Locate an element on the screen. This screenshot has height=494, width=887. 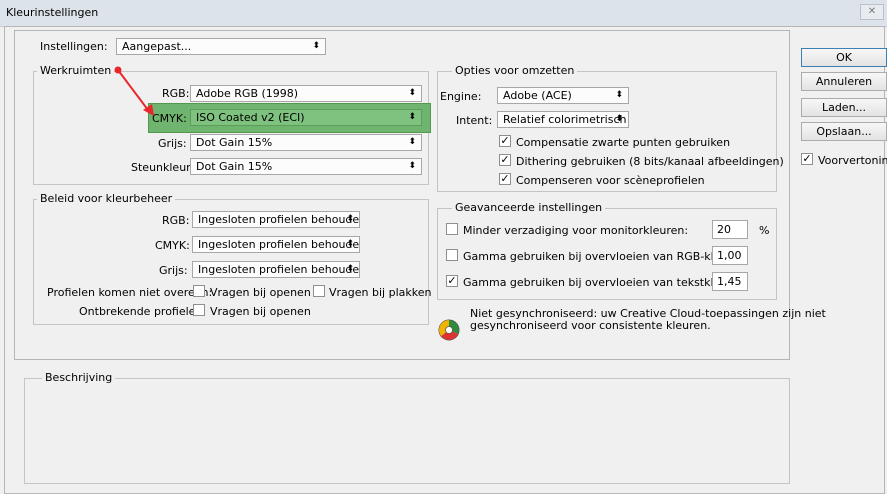
cmyk-label: CMYK: is located at coordinates (169, 118).